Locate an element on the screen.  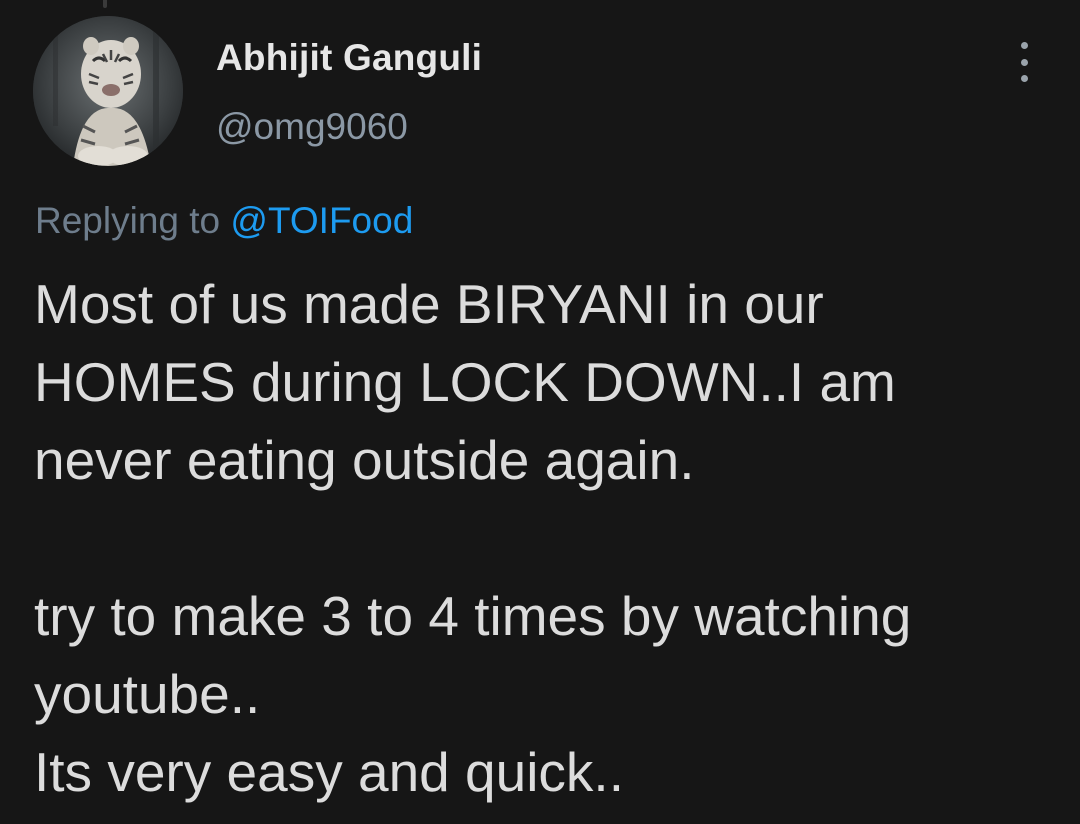
more-options-button is located at coordinates (1024, 62).